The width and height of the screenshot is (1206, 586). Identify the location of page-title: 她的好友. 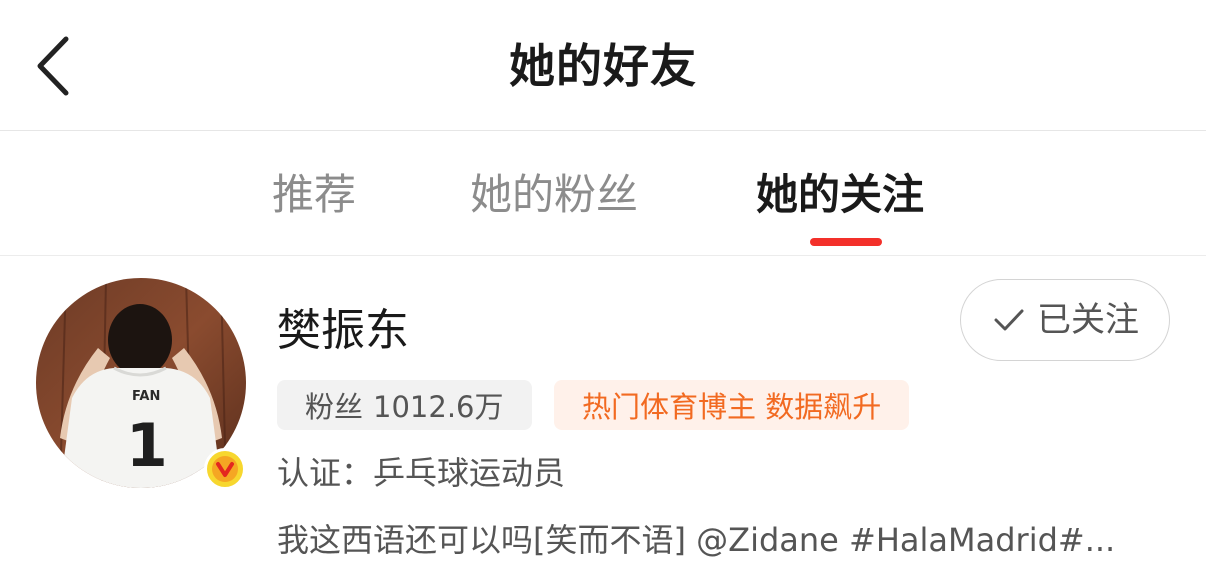
(603, 66).